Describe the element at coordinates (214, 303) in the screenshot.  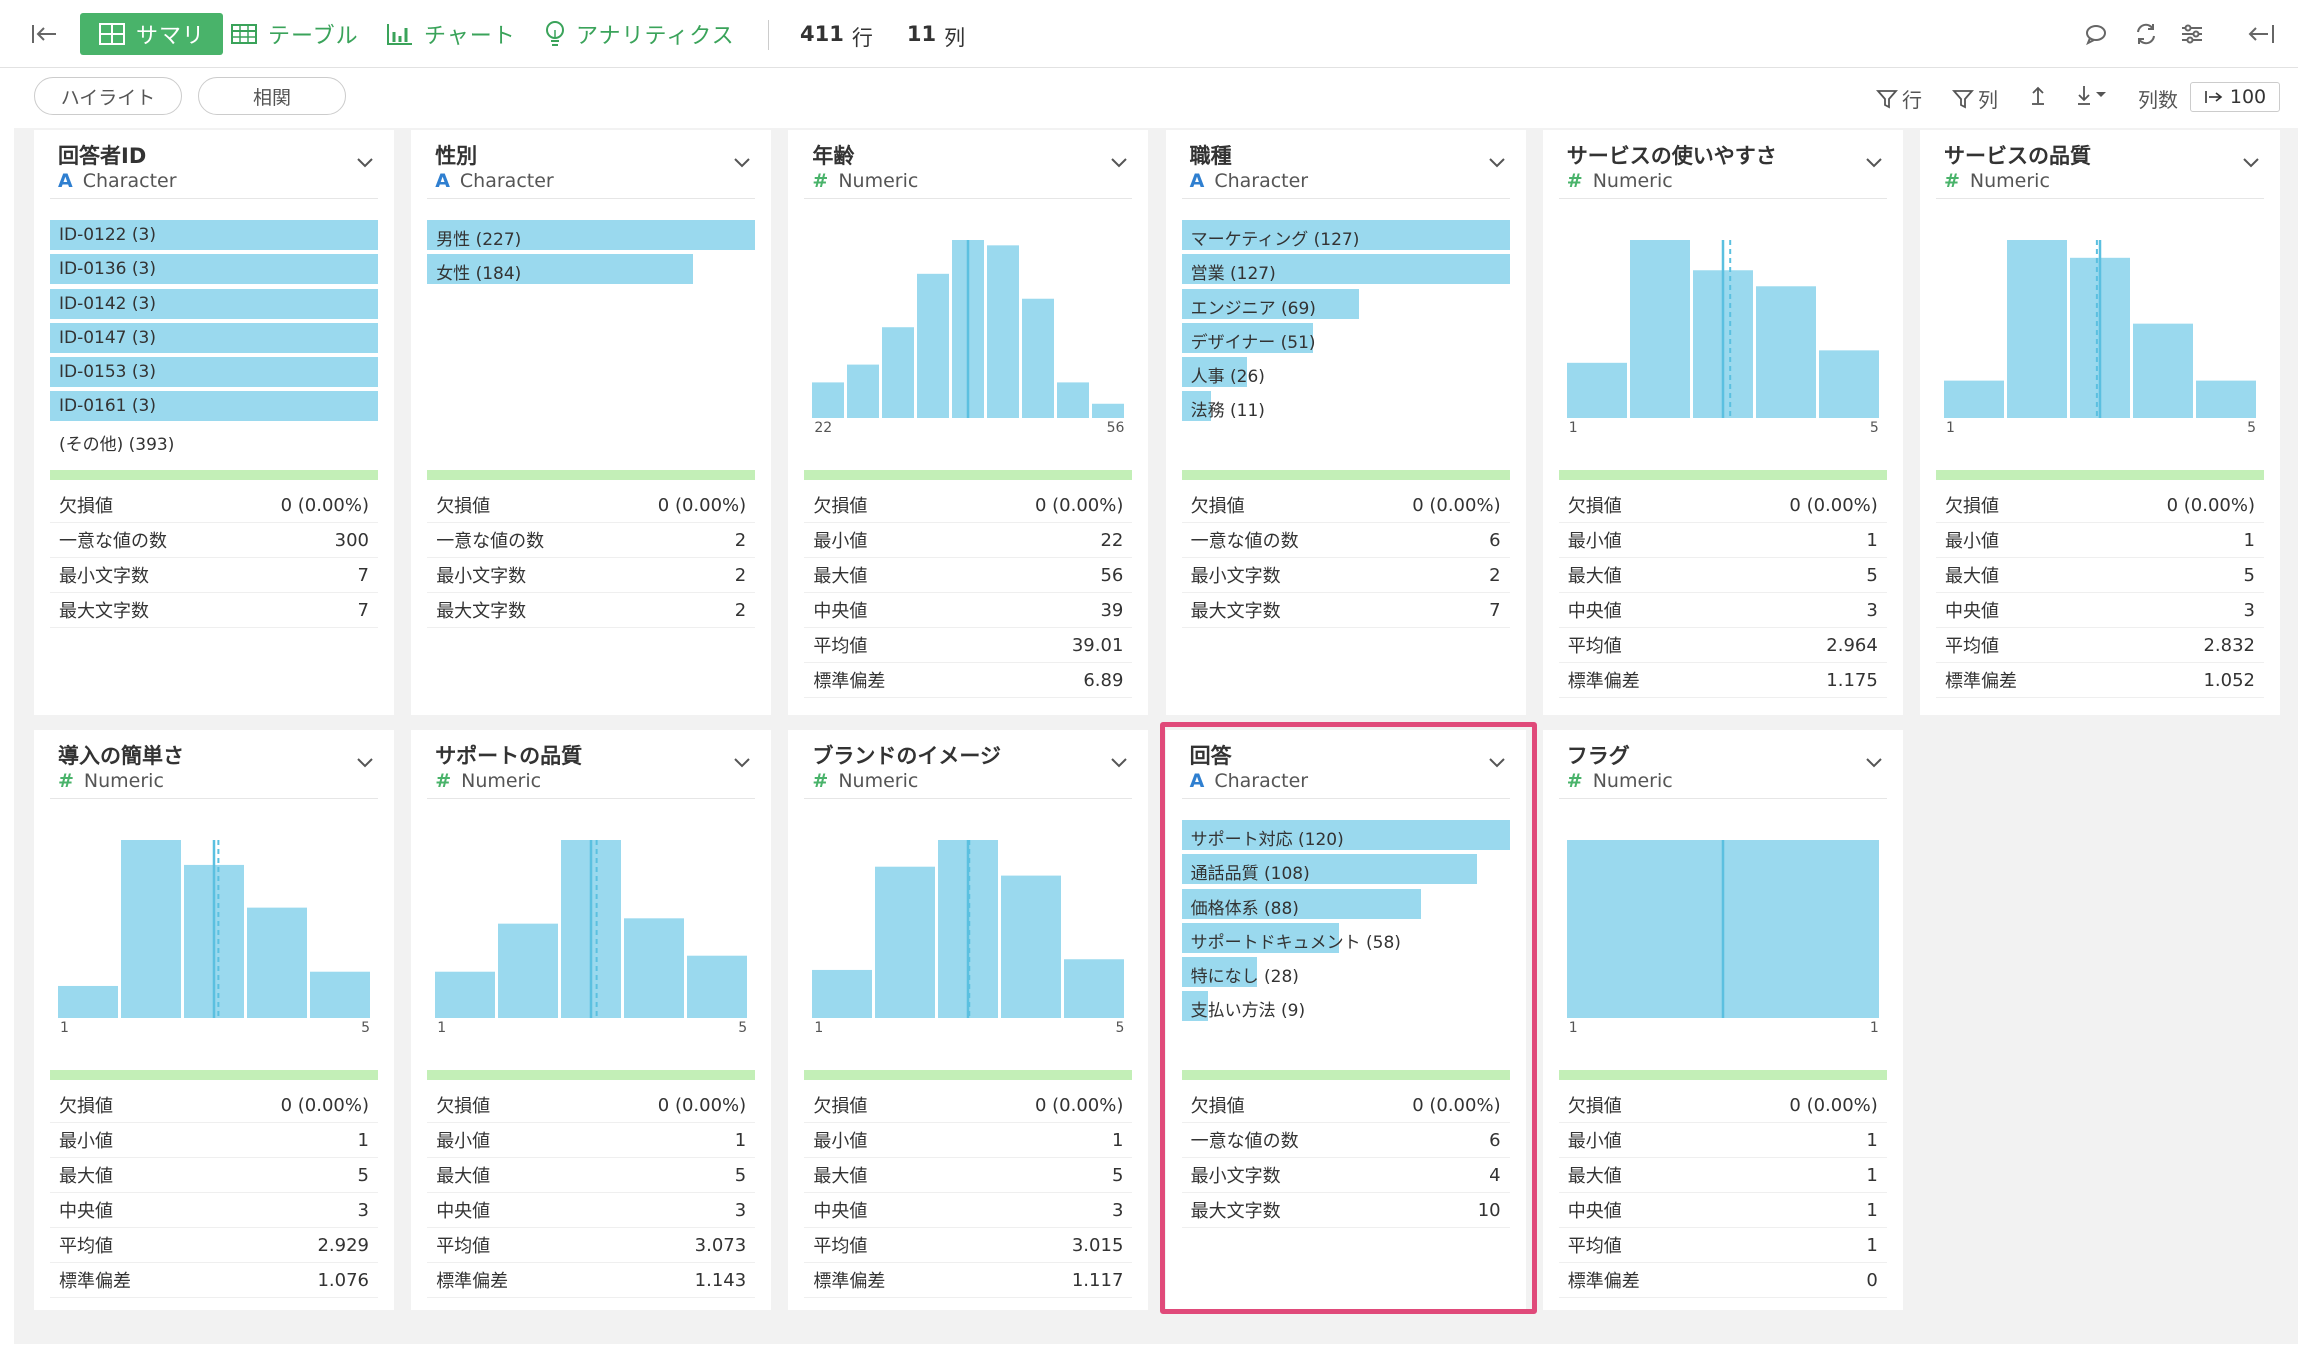
I see `category-bar: ID-0142 (3)` at that location.